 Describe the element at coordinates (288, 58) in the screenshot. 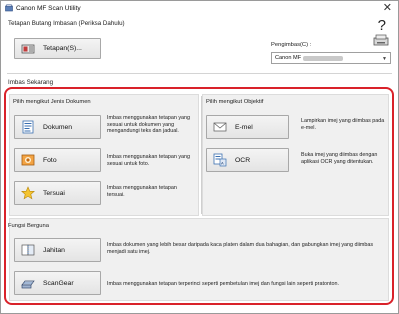

I see `scanner-select-value: Canon MF` at that location.